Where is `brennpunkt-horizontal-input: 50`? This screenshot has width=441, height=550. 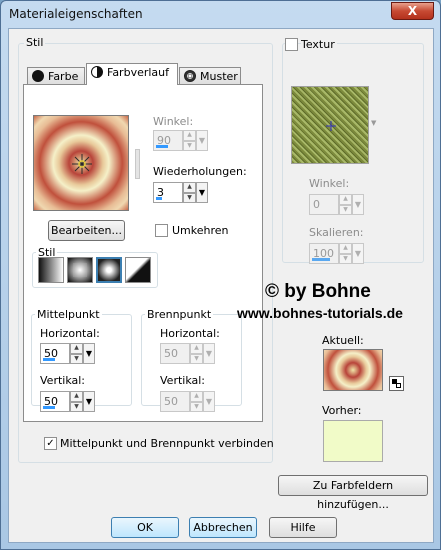 brennpunkt-horizontal-input: 50 is located at coordinates (175, 353).